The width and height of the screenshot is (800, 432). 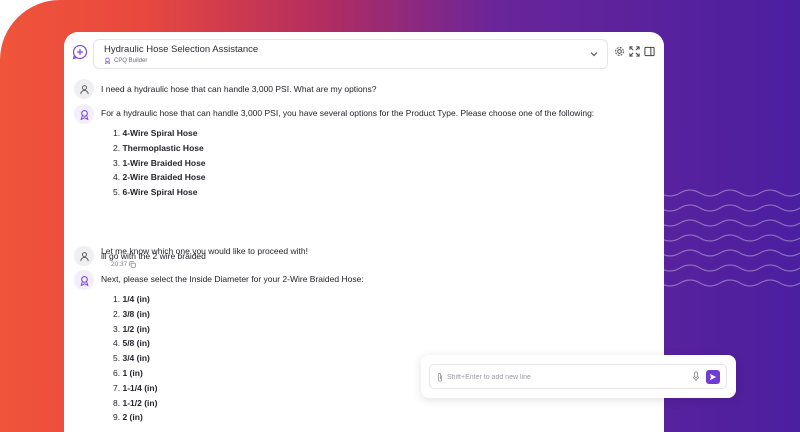 What do you see at coordinates (80, 52) in the screenshot?
I see `chat-plus-icon` at bounding box center [80, 52].